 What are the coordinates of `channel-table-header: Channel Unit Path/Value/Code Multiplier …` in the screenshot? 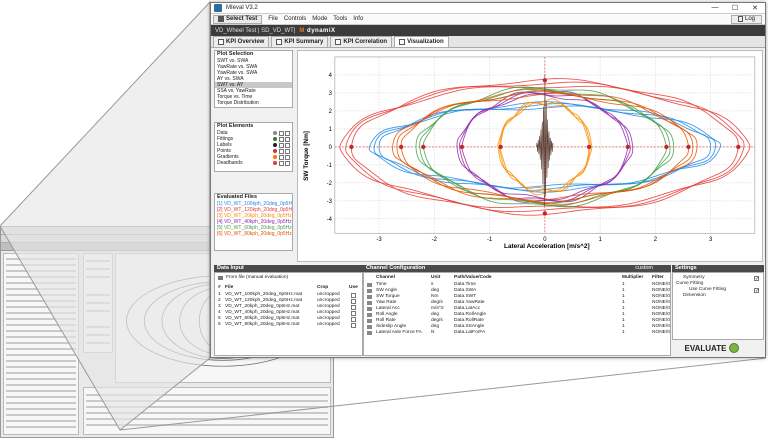 It's located at (517, 278).